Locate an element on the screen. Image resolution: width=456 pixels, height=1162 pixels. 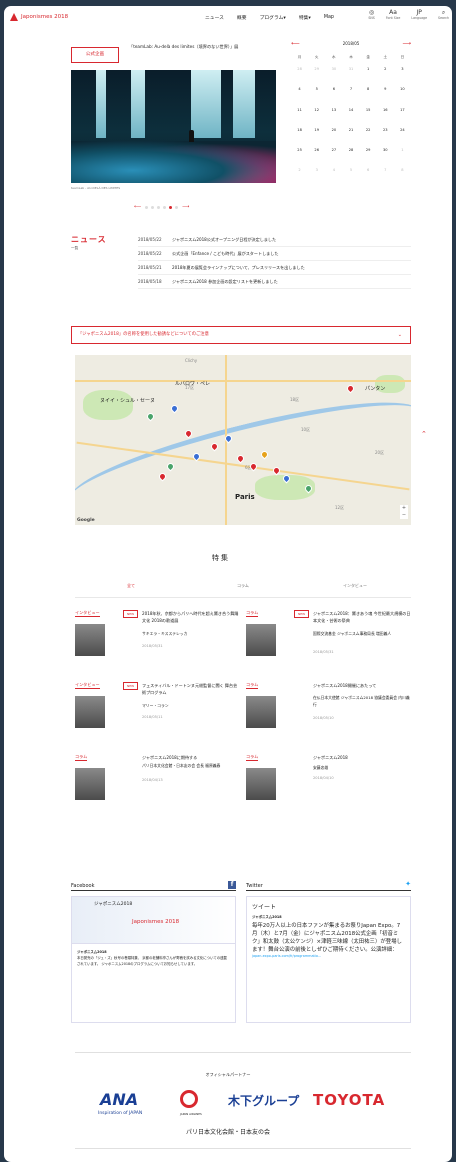
twitter-icon: ✦ is located at coordinates (408, 884).